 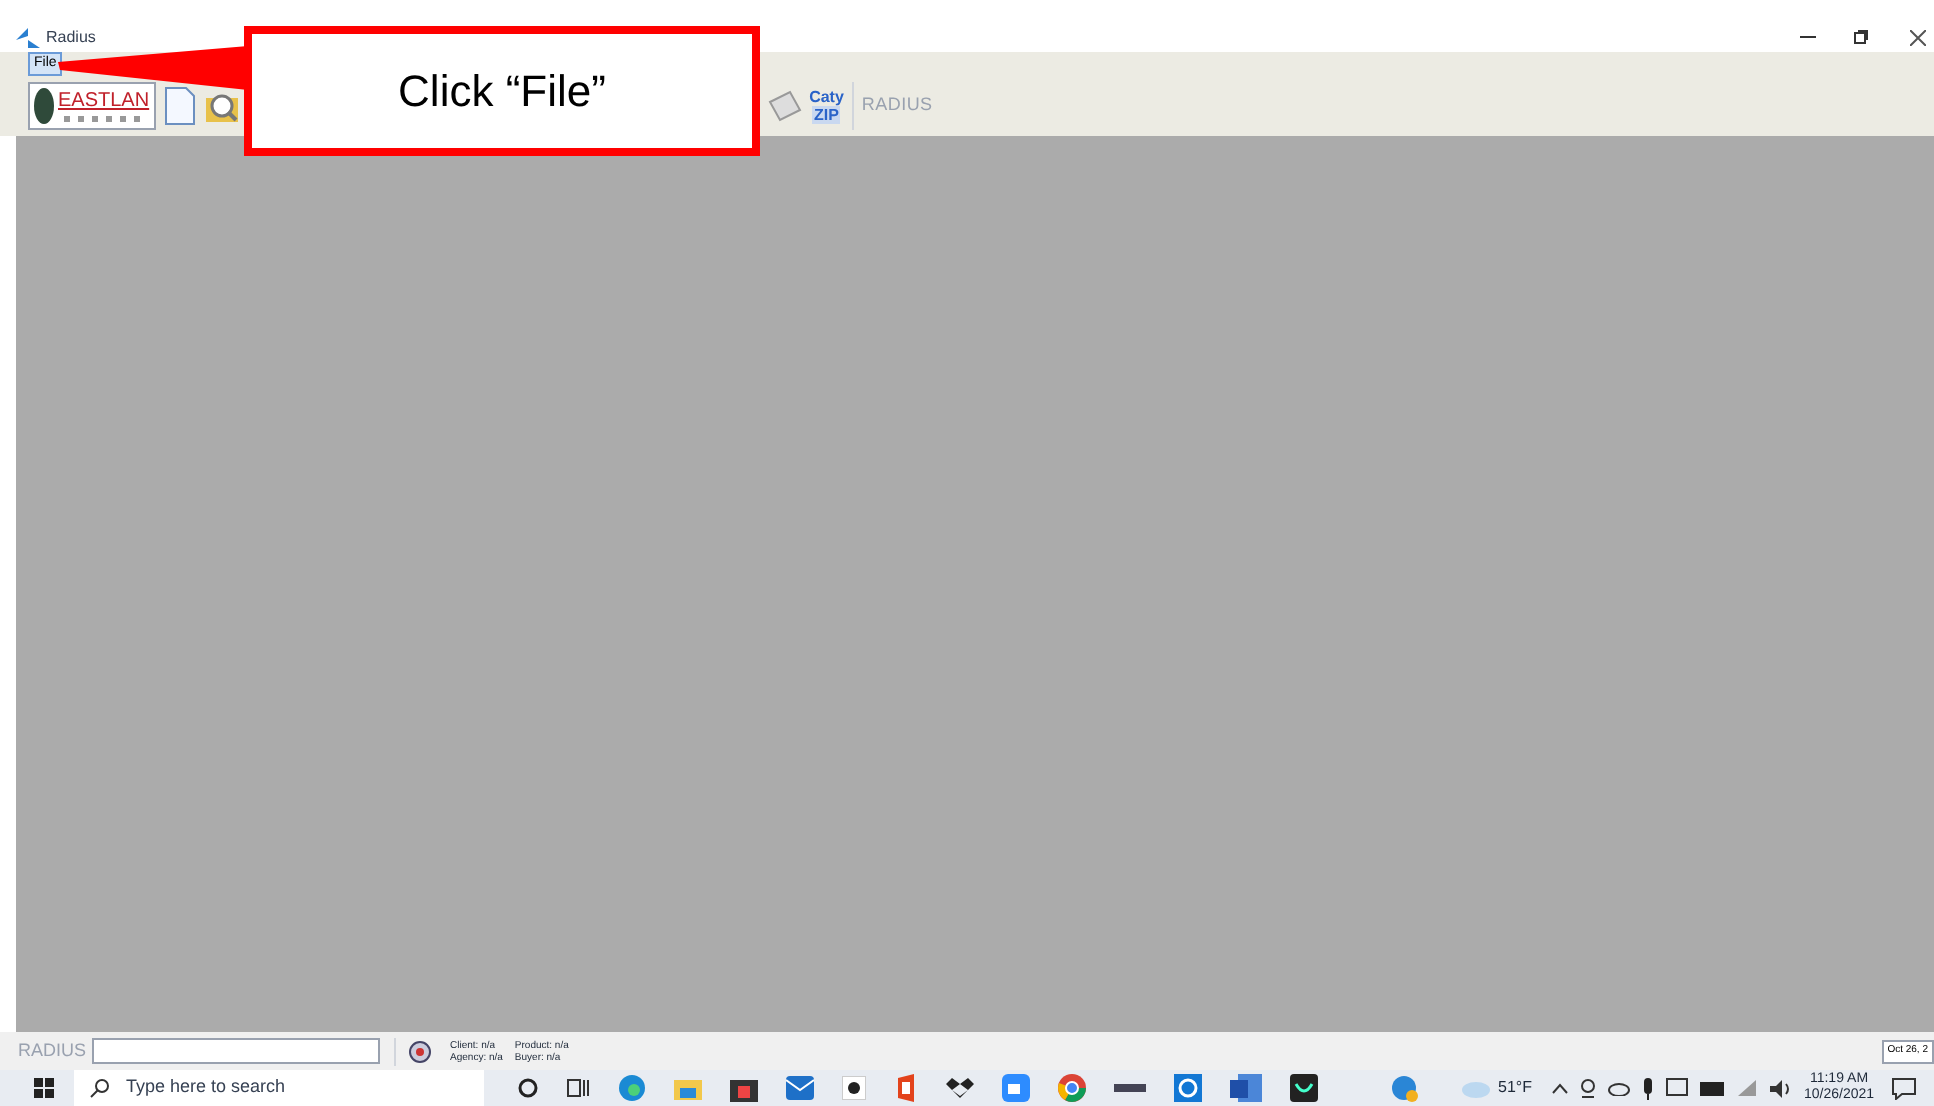 What do you see at coordinates (800, 1088) in the screenshot?
I see `mail-icon` at bounding box center [800, 1088].